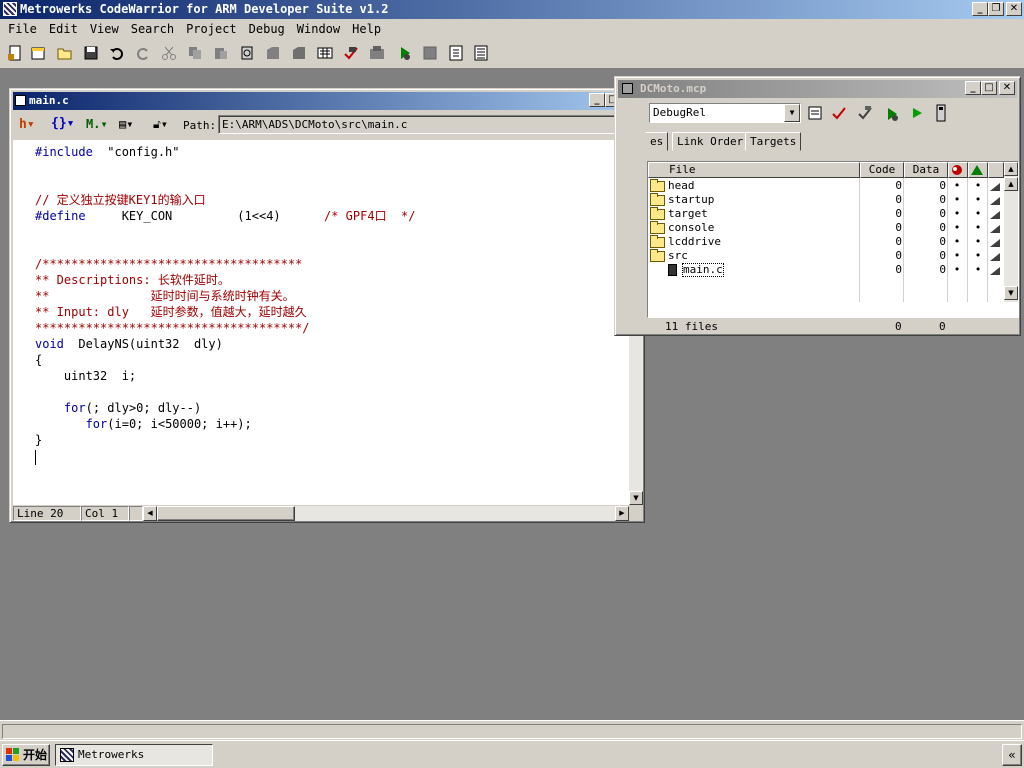  Describe the element at coordinates (143, 53) in the screenshot. I see `redo-icon` at that location.